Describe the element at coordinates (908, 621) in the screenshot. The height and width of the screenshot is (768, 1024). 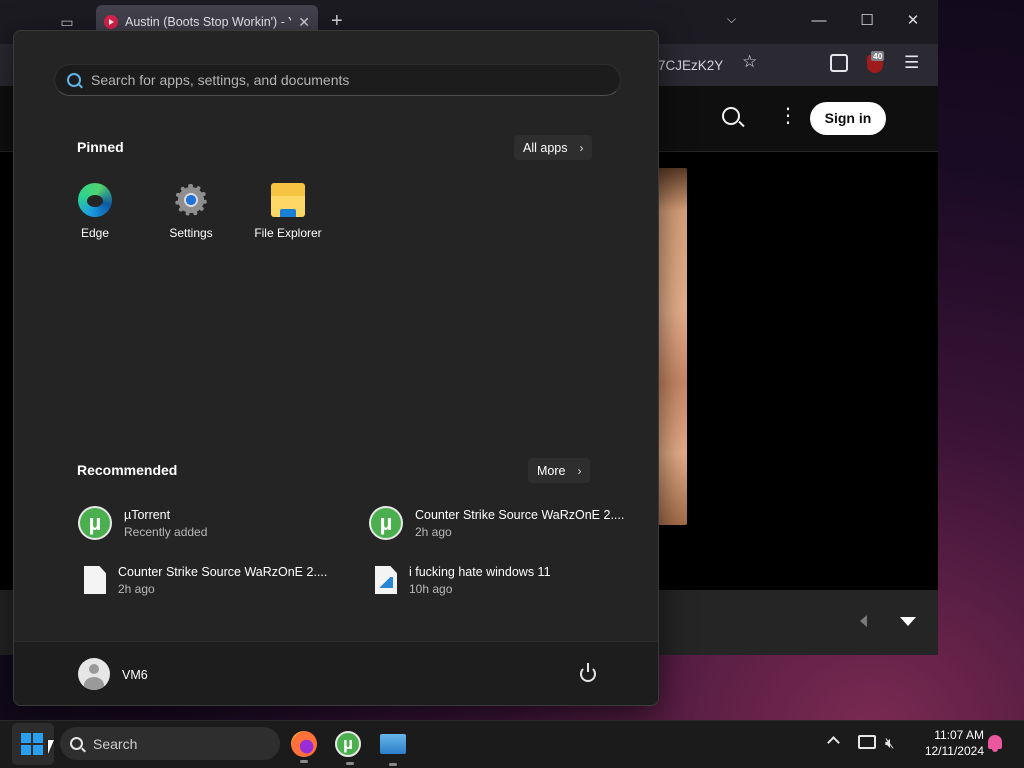
I see `expand-down-icon` at that location.